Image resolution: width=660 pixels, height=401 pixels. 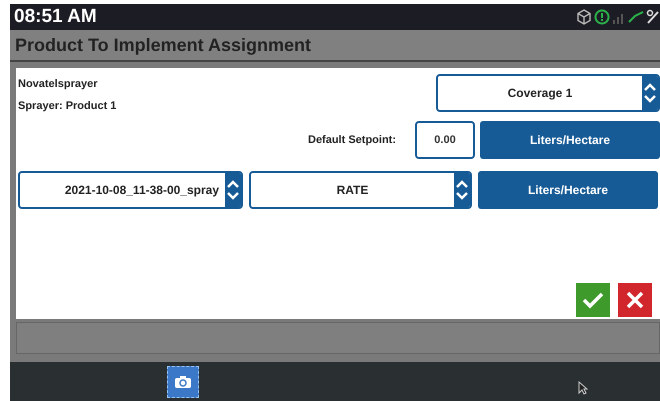 What do you see at coordinates (602, 17) in the screenshot?
I see `alert-circle-icon` at bounding box center [602, 17].